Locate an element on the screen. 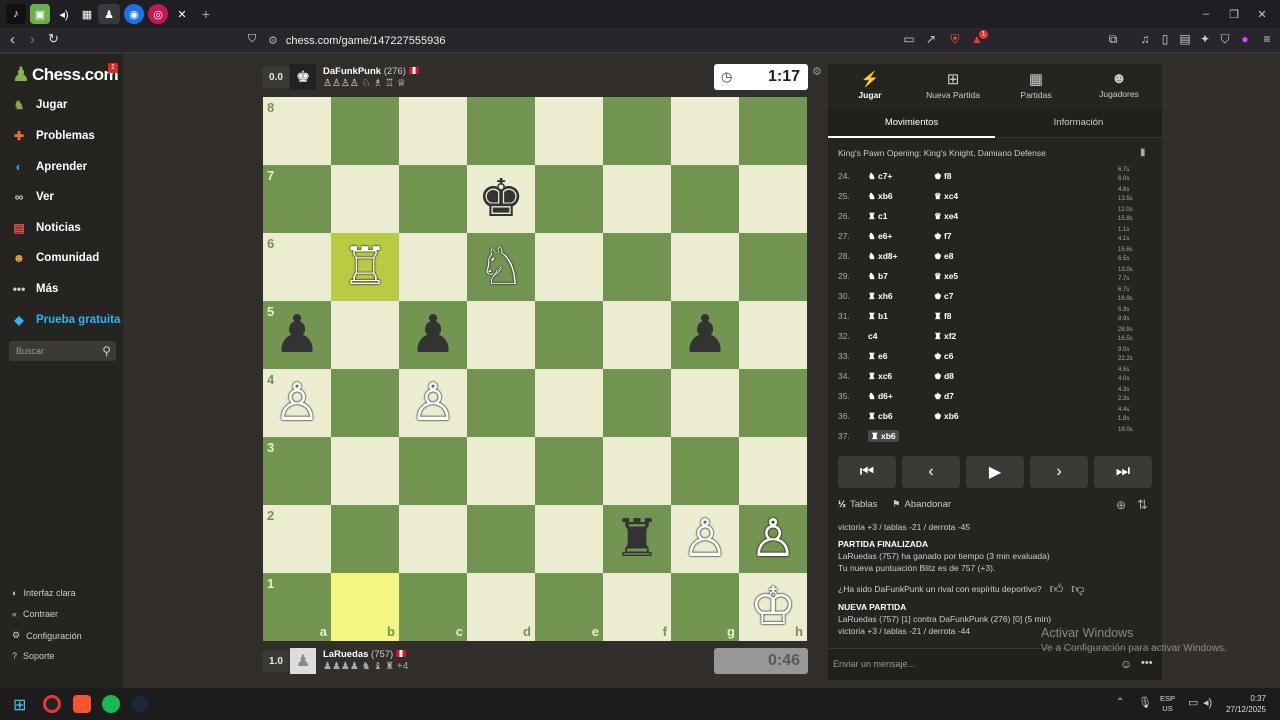 The width and height of the screenshot is (1280, 720). light-mode-button: ◐ Interfaz clara is located at coordinates (43, 593).